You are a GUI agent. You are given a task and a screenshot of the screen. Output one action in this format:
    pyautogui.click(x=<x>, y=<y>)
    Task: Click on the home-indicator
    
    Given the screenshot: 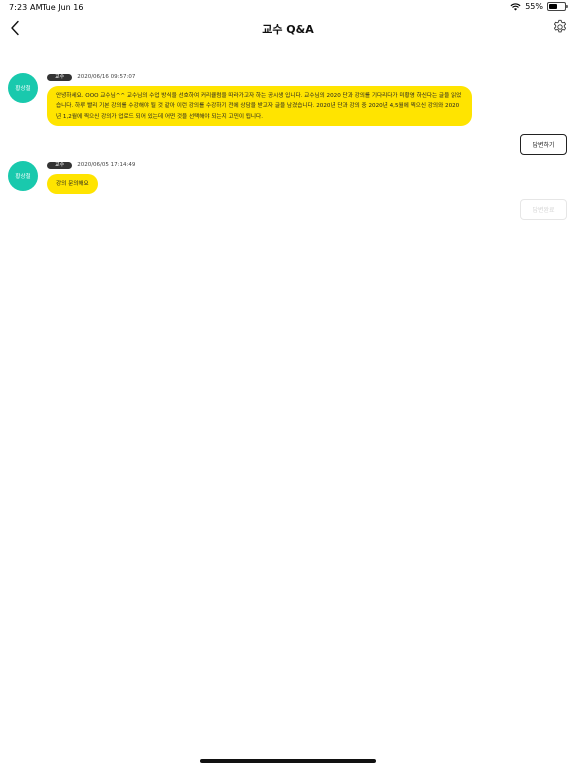 What is the action you would take?
    pyautogui.click(x=288, y=761)
    